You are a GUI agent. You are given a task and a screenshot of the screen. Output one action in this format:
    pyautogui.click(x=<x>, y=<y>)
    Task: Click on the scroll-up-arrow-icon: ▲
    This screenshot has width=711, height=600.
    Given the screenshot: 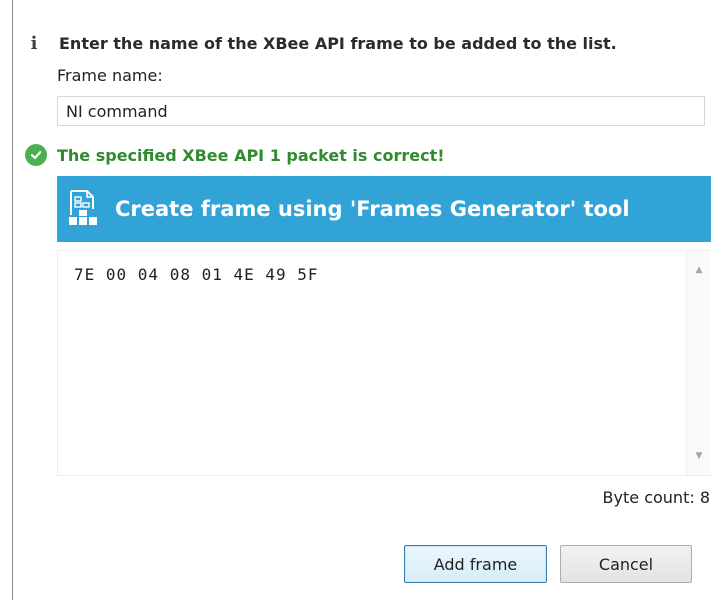 What is the action you would take?
    pyautogui.click(x=699, y=270)
    